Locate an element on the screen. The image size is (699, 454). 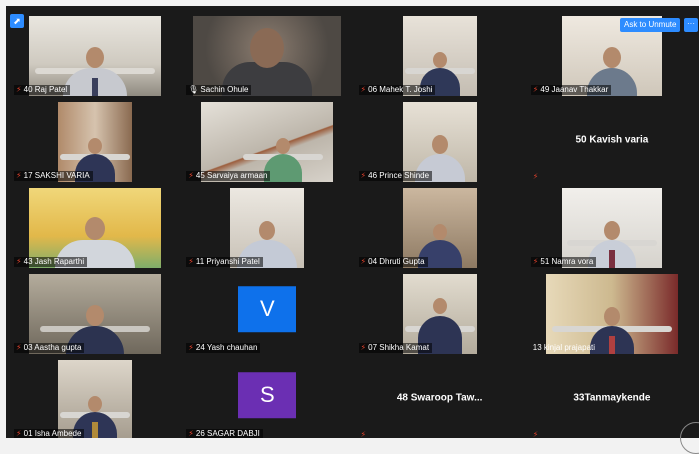
participant-tile: ⚡ 04 Dhruti Gupta is located at coordinates (439, 226).